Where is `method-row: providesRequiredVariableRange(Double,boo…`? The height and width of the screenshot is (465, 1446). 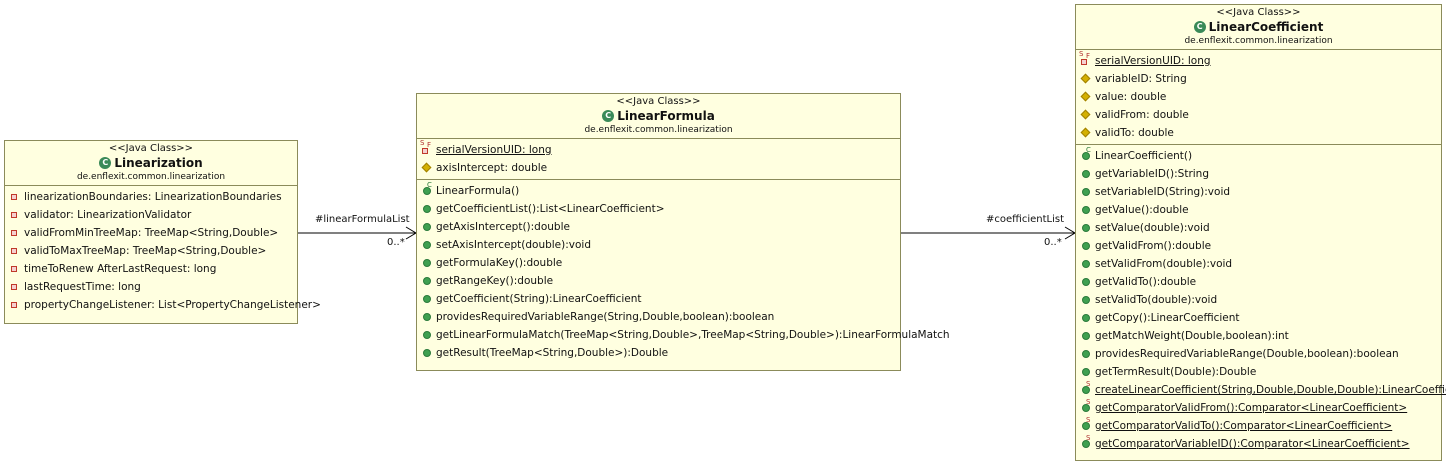 method-row: providesRequiredVariableRange(Double,boo… is located at coordinates (1258, 354).